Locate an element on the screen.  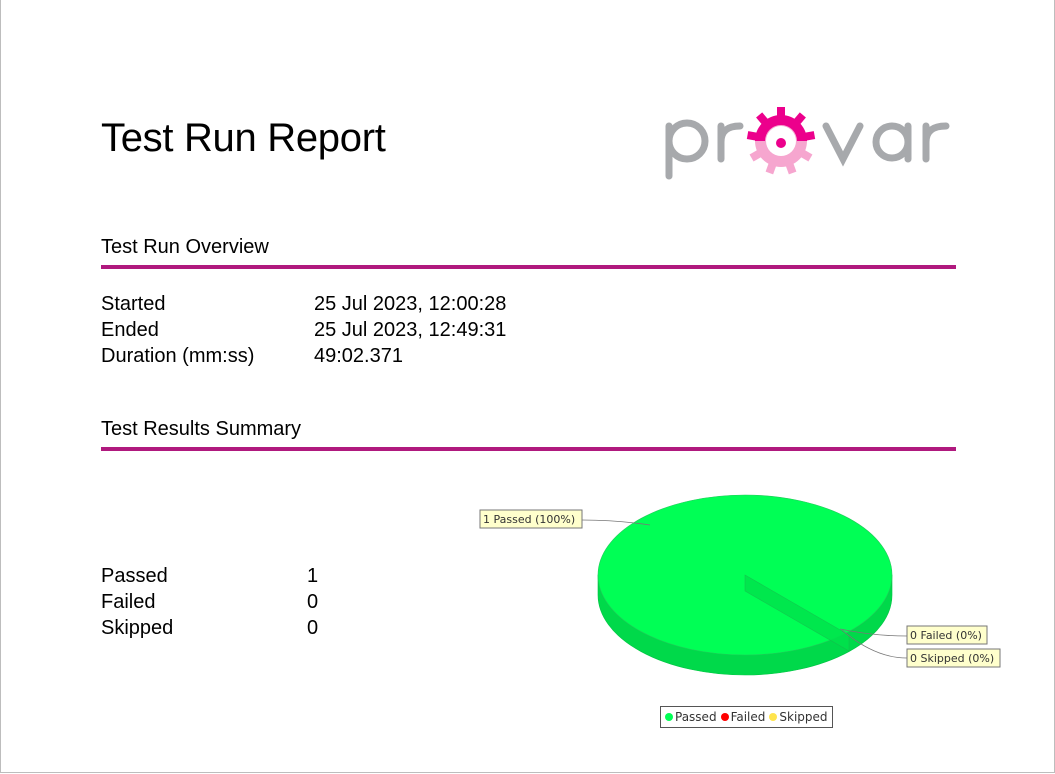
legend-passed-label: Passed is located at coordinates (696, 717).